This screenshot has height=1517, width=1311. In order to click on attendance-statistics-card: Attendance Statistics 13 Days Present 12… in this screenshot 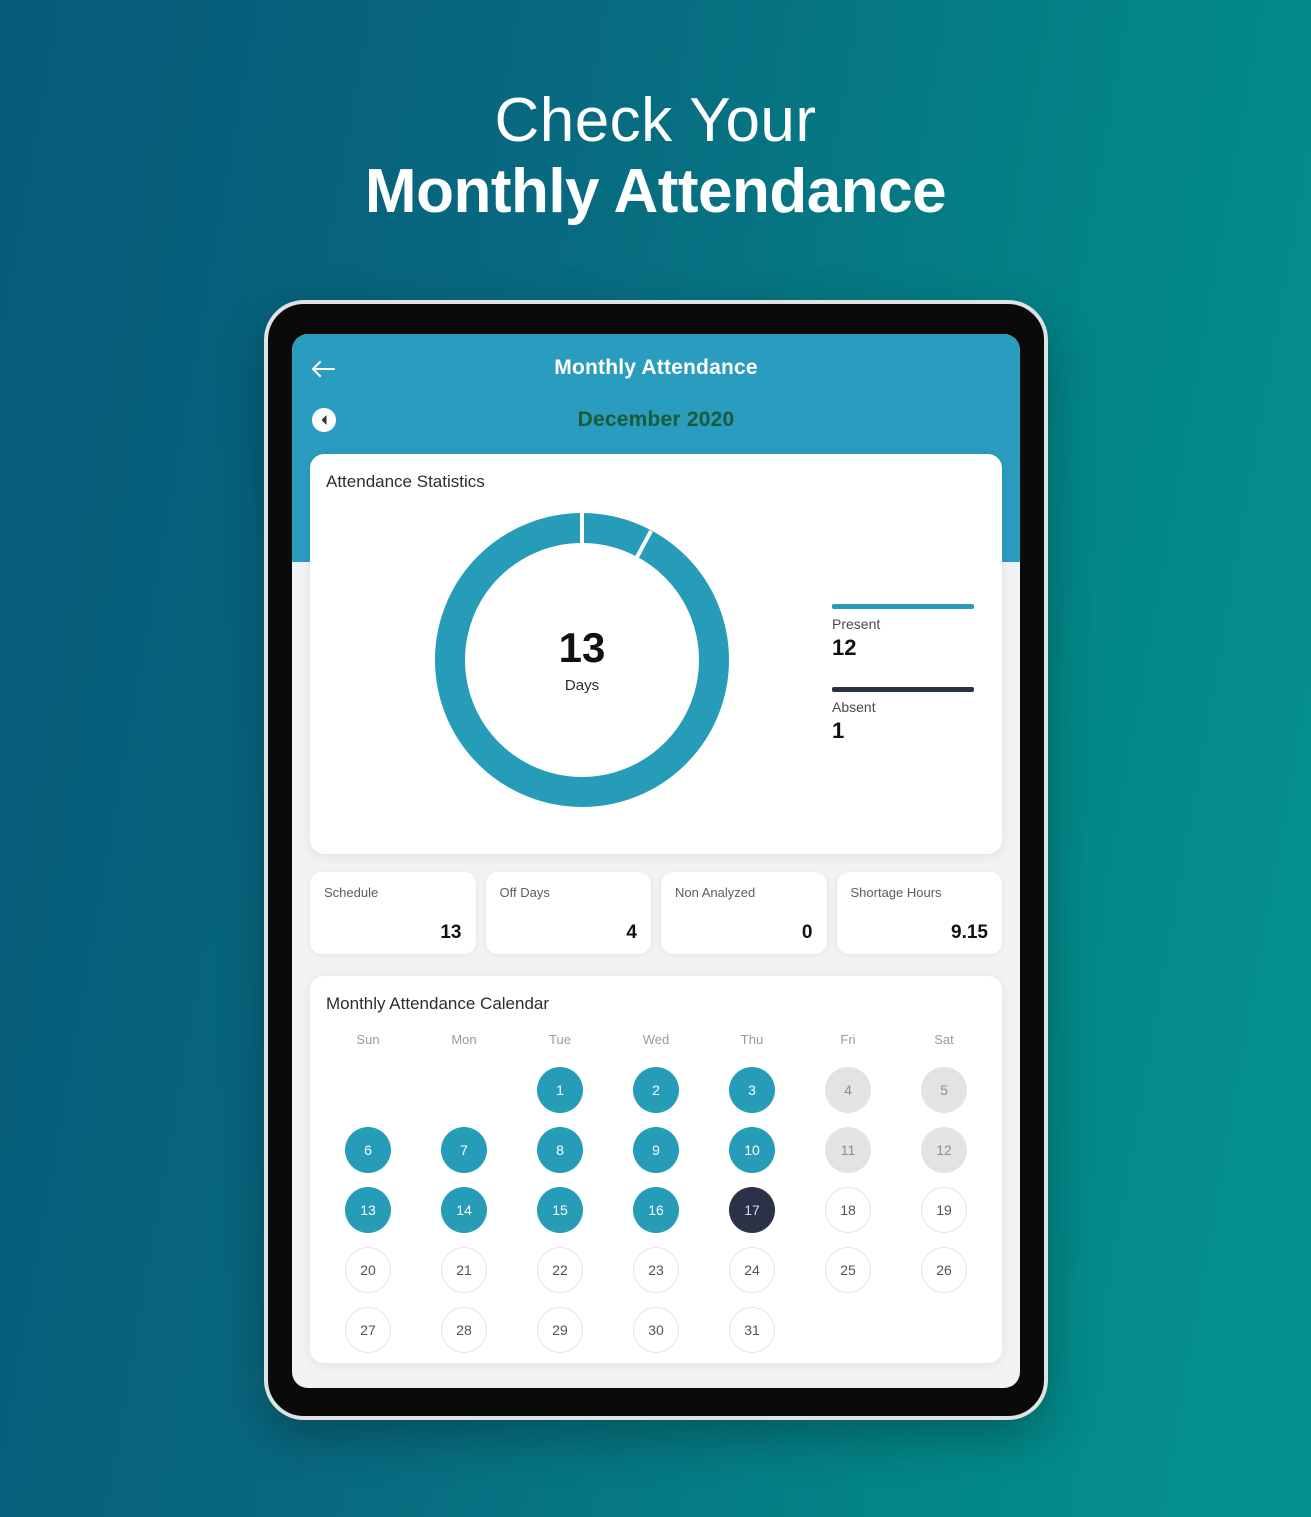, I will do `click(656, 654)`.